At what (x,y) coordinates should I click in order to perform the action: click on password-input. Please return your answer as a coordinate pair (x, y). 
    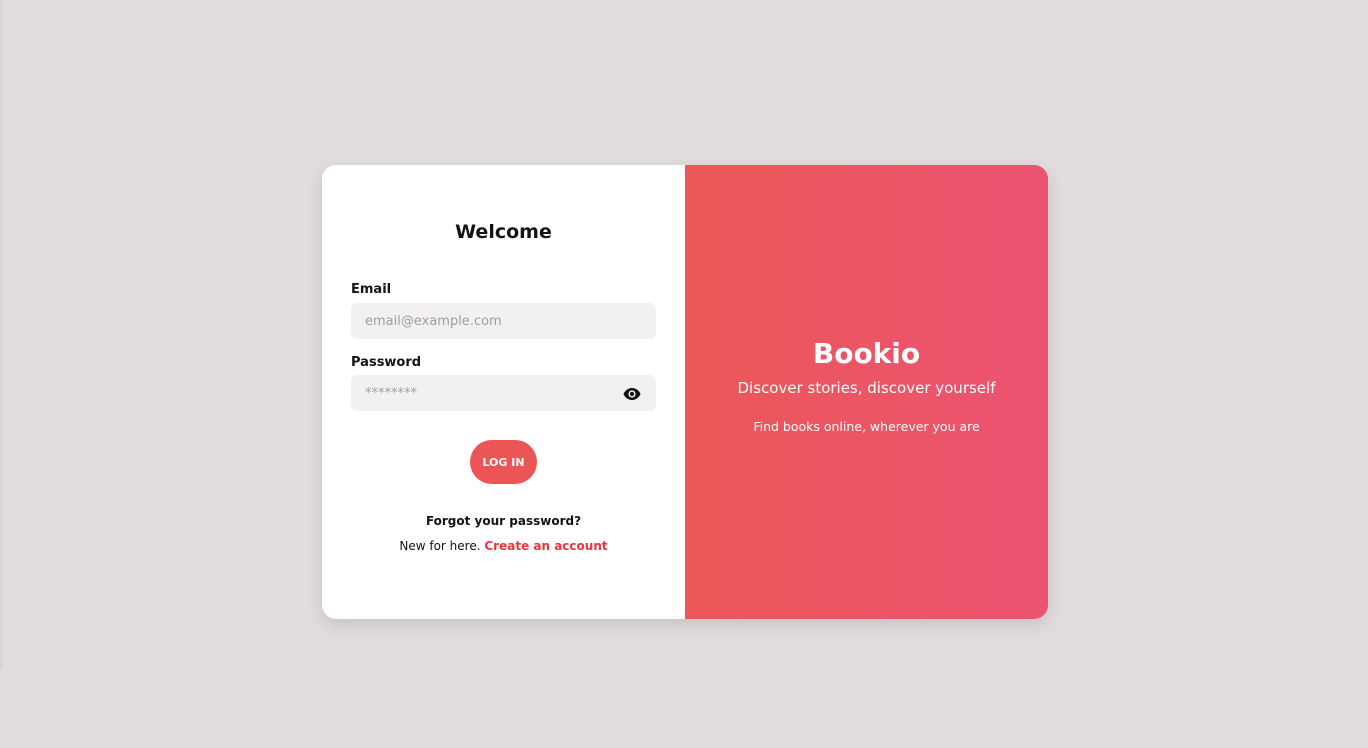
    Looking at the image, I should click on (503, 393).